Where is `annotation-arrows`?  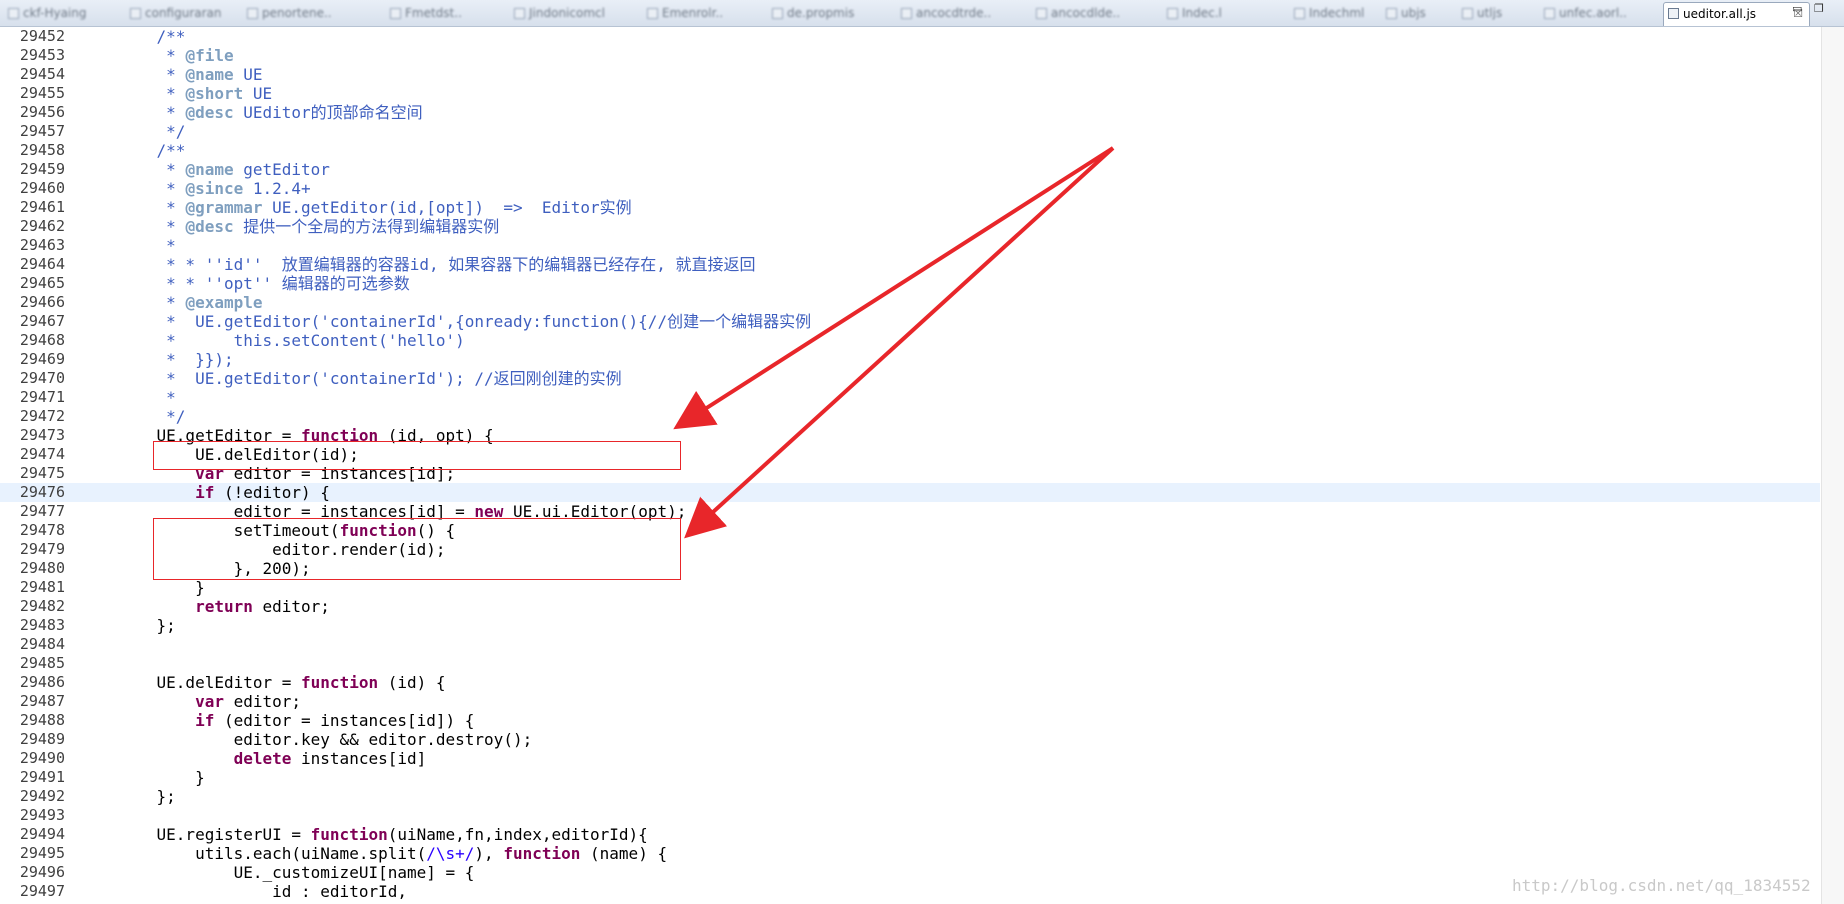 annotation-arrows is located at coordinates (894, 342).